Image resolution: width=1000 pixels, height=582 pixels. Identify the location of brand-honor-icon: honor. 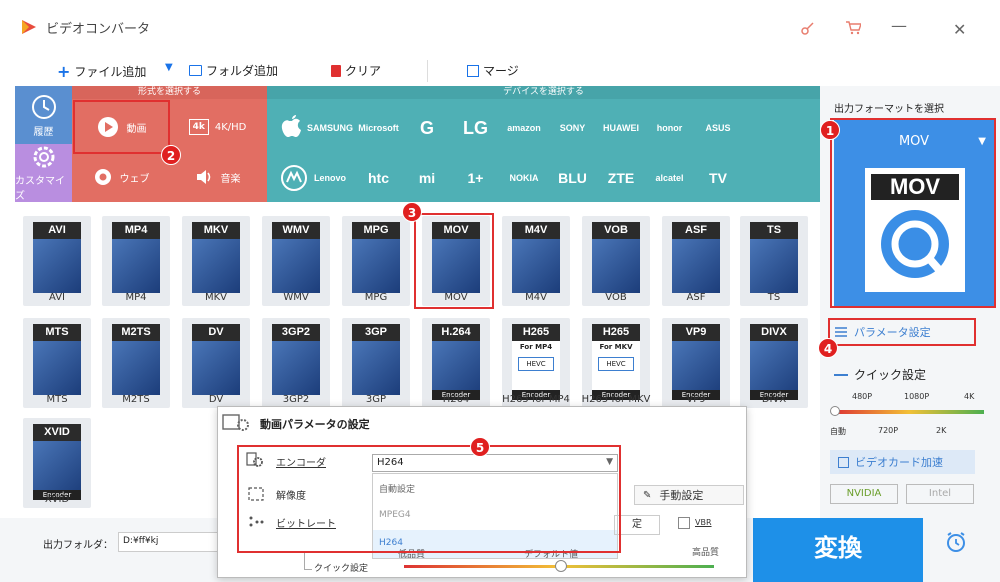
(670, 128).